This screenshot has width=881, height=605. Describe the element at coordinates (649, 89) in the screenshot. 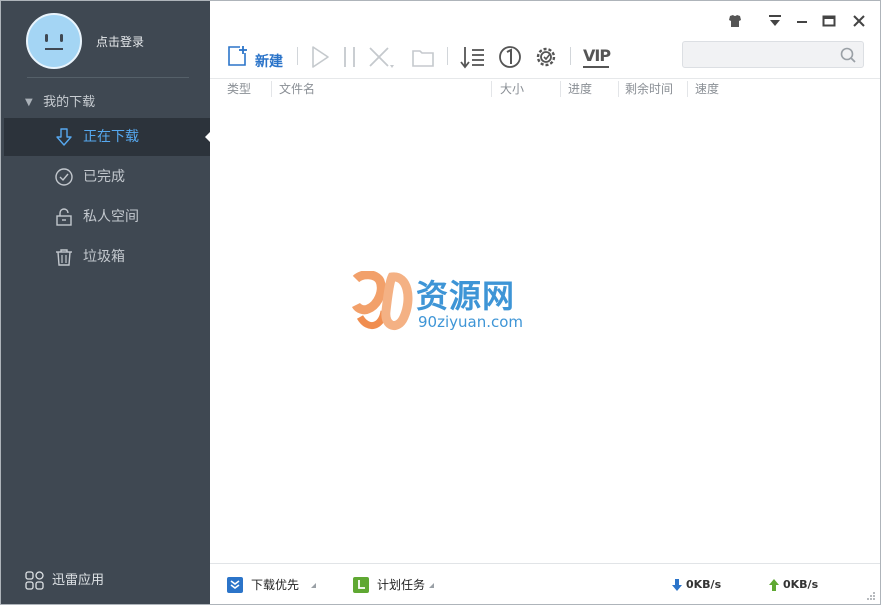

I see `column-remaining-time: 剩余时间` at that location.